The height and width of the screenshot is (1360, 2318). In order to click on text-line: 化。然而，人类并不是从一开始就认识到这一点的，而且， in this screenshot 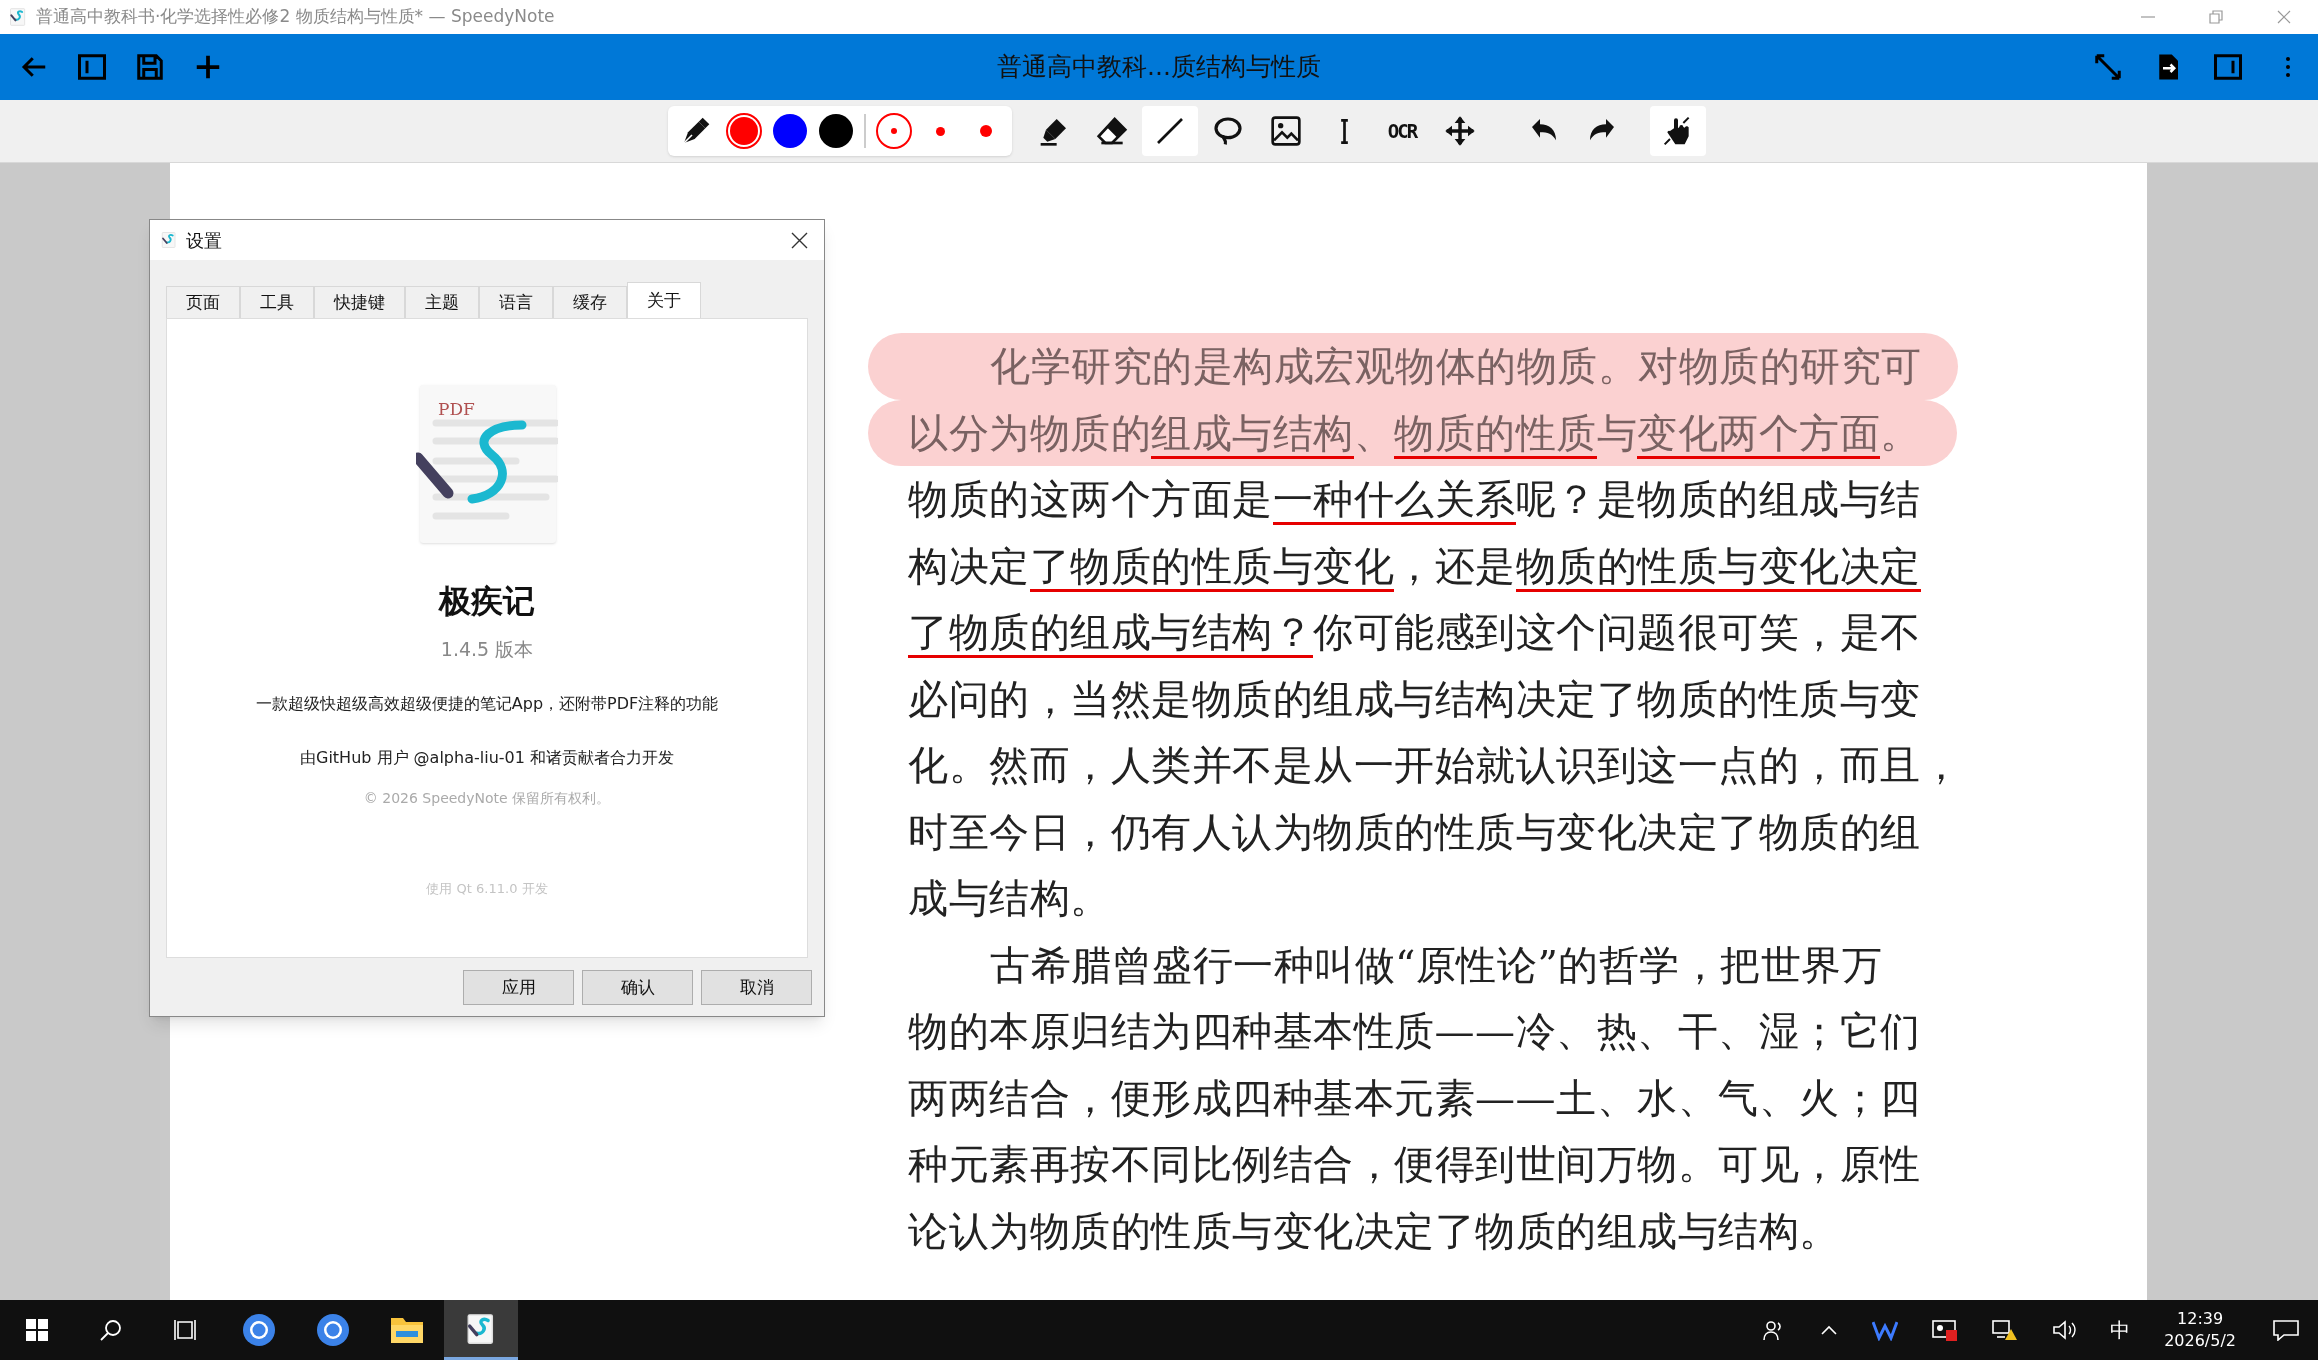, I will do `click(1434, 765)`.